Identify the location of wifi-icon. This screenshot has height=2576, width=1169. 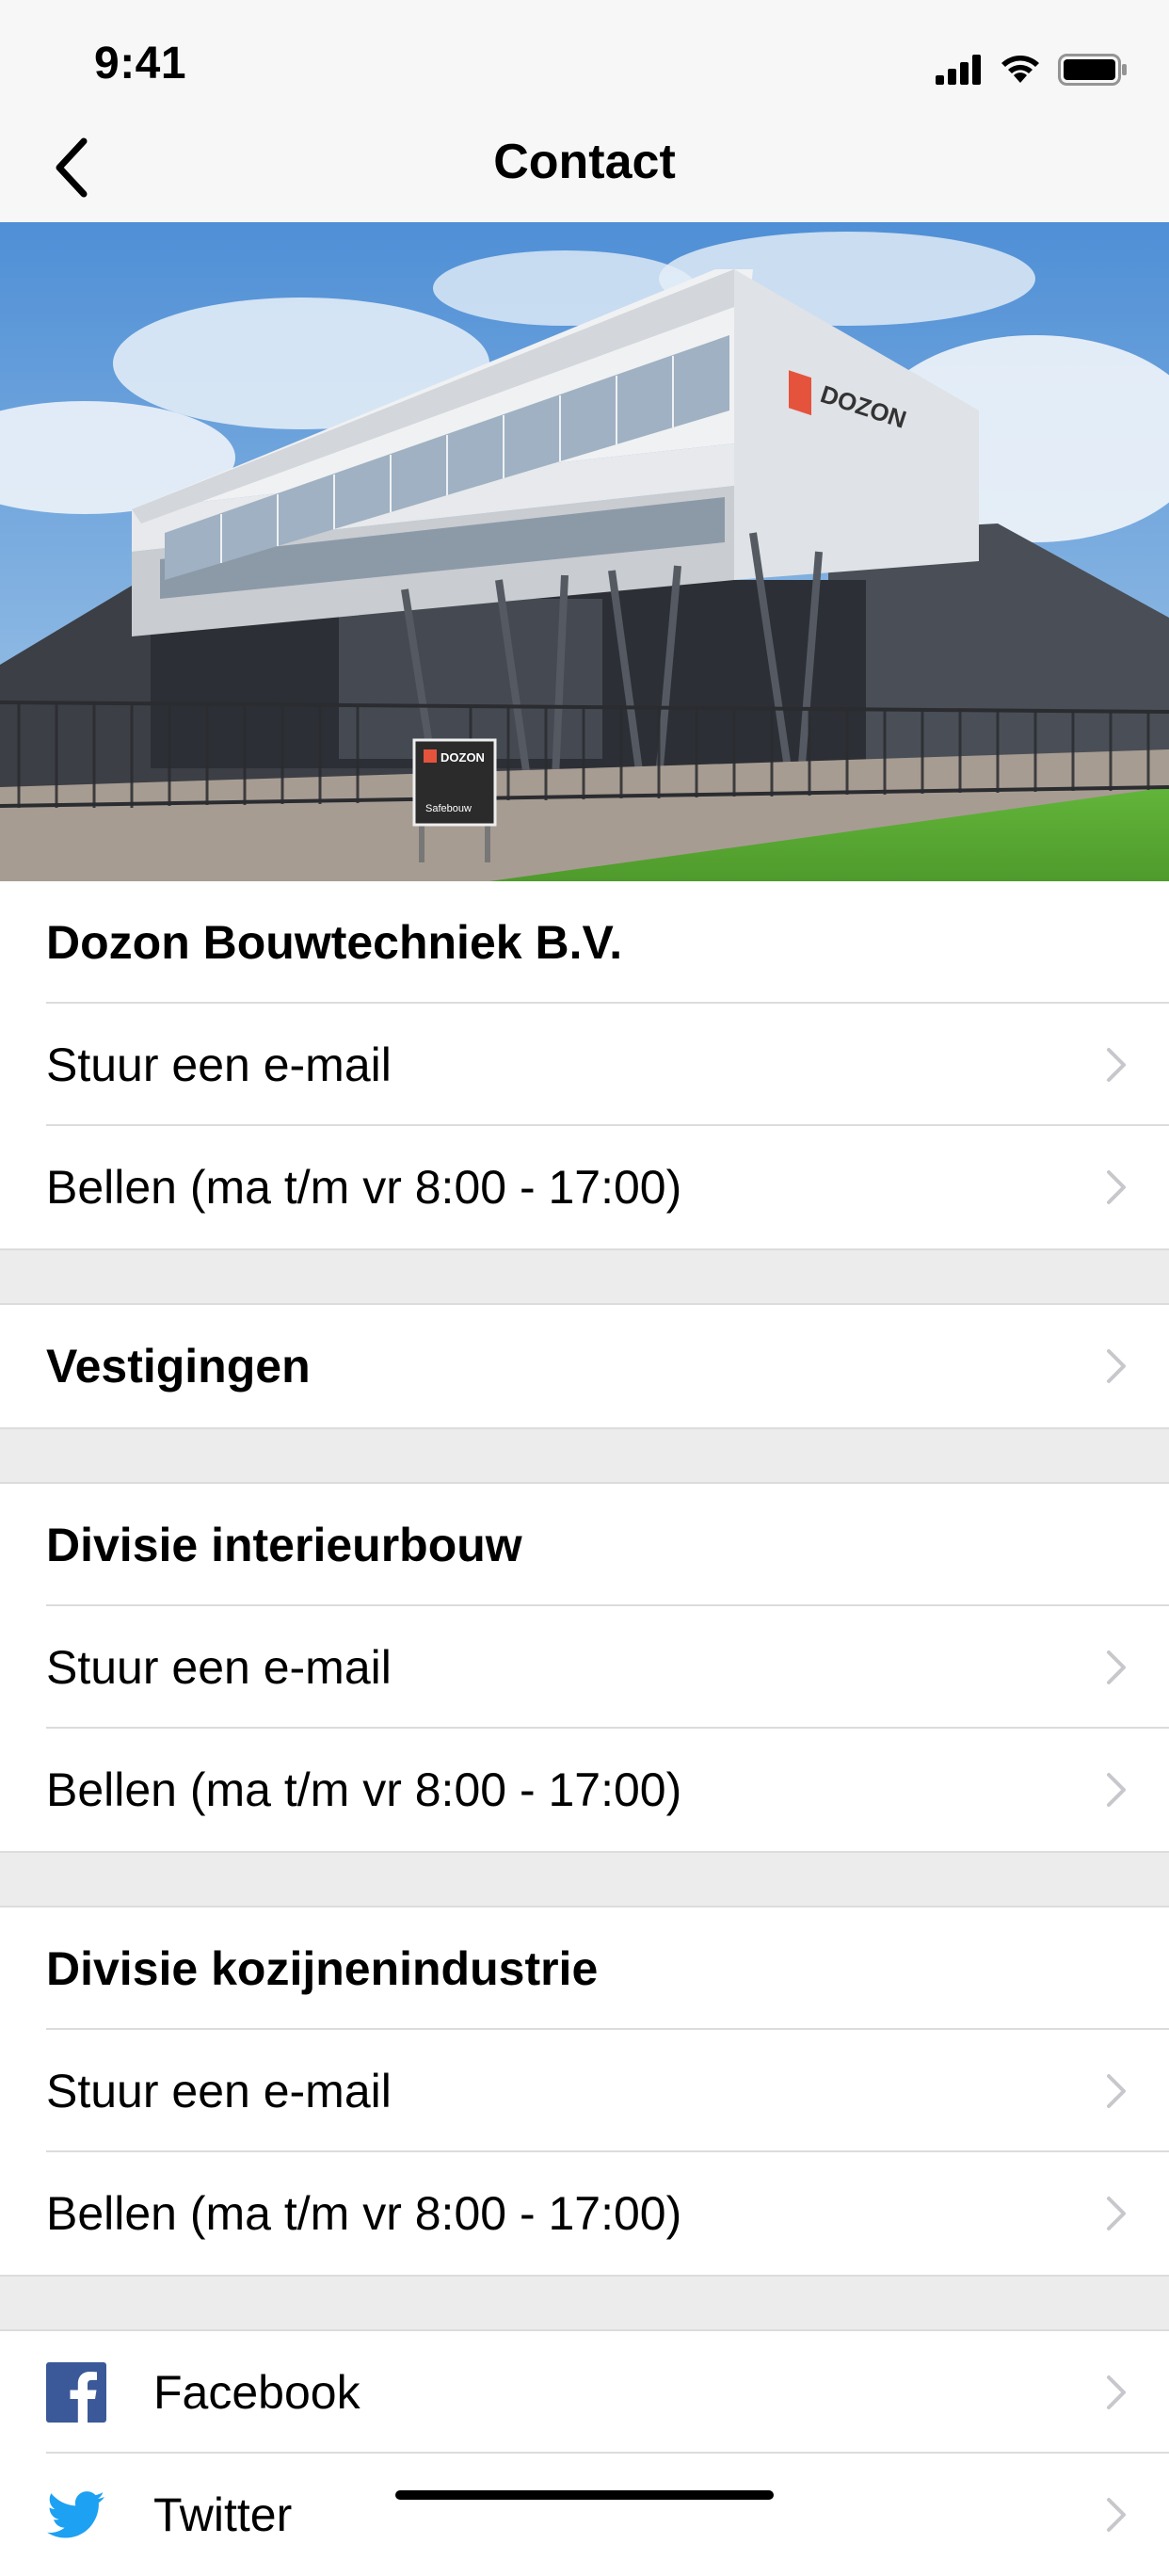
(1020, 69).